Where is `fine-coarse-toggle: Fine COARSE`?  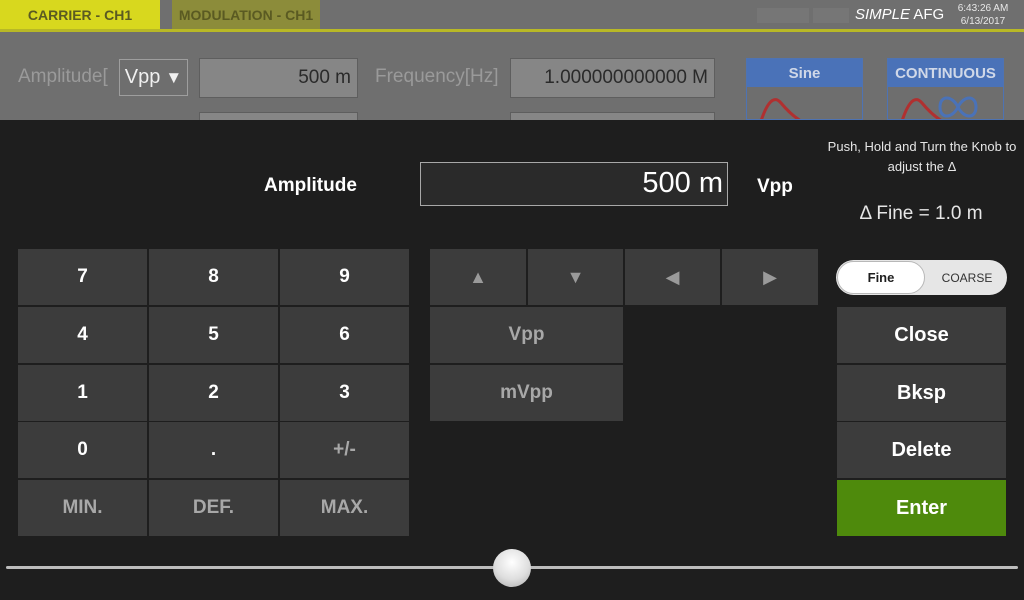 fine-coarse-toggle: Fine COARSE is located at coordinates (921, 277).